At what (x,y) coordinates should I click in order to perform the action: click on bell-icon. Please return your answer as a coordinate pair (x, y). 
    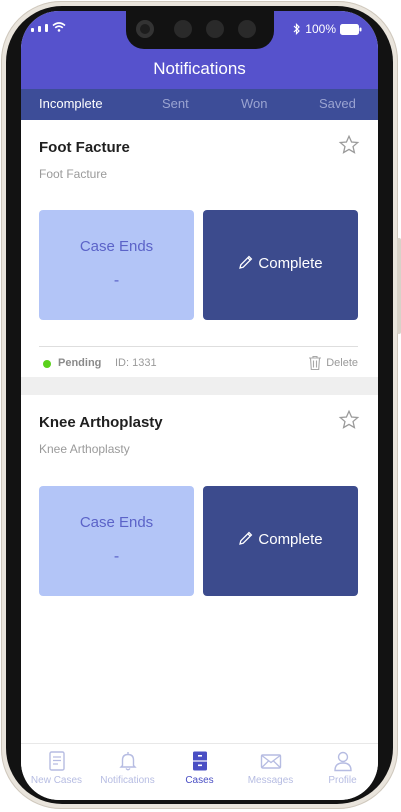
    Looking at the image, I should click on (127, 761).